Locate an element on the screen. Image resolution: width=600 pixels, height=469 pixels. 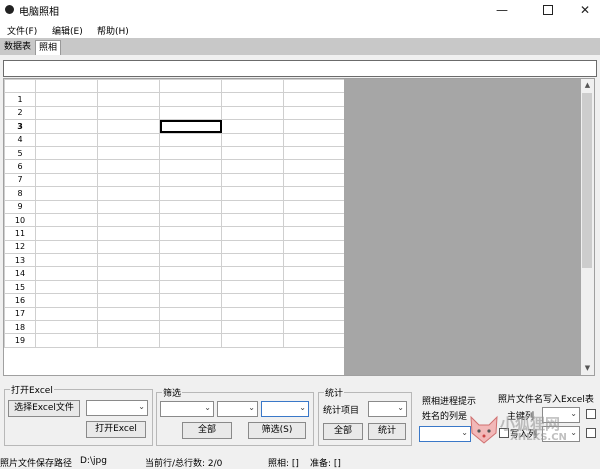
filter-operator-select: ⌄ is located at coordinates (237, 409).